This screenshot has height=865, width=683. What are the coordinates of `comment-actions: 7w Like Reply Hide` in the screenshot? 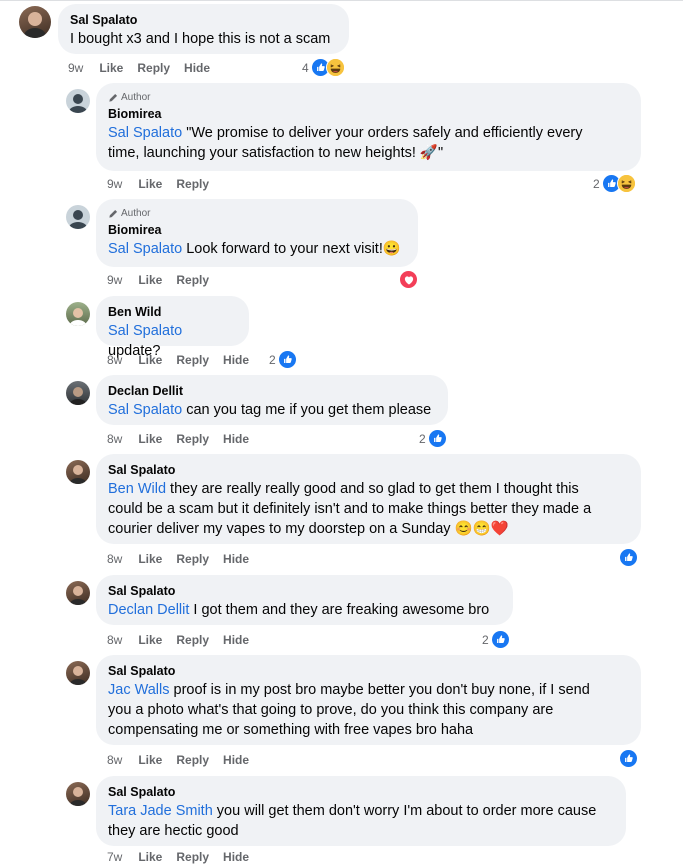 It's located at (185, 857).